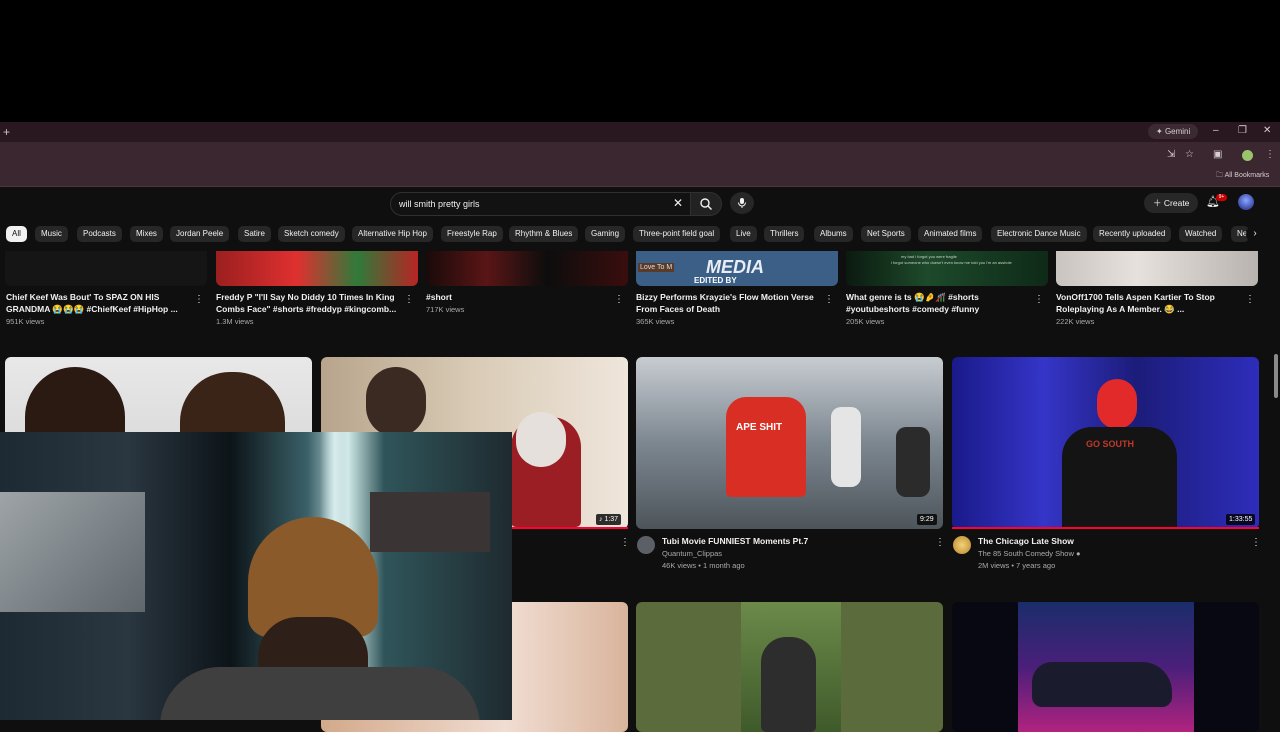 The height and width of the screenshot is (732, 1280). I want to click on video-meta: 222K views, so click(1075, 321).